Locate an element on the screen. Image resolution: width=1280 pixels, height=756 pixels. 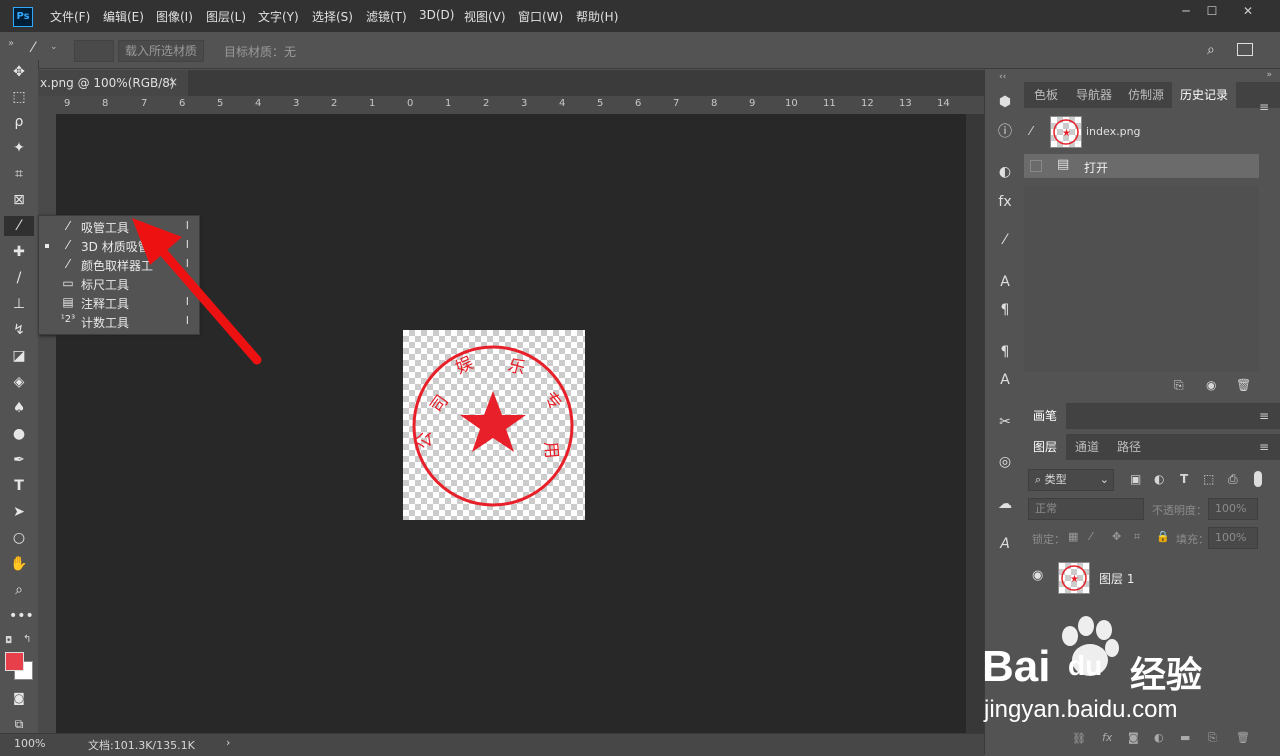
new-group-icon: ▬ is located at coordinates (1185, 737).